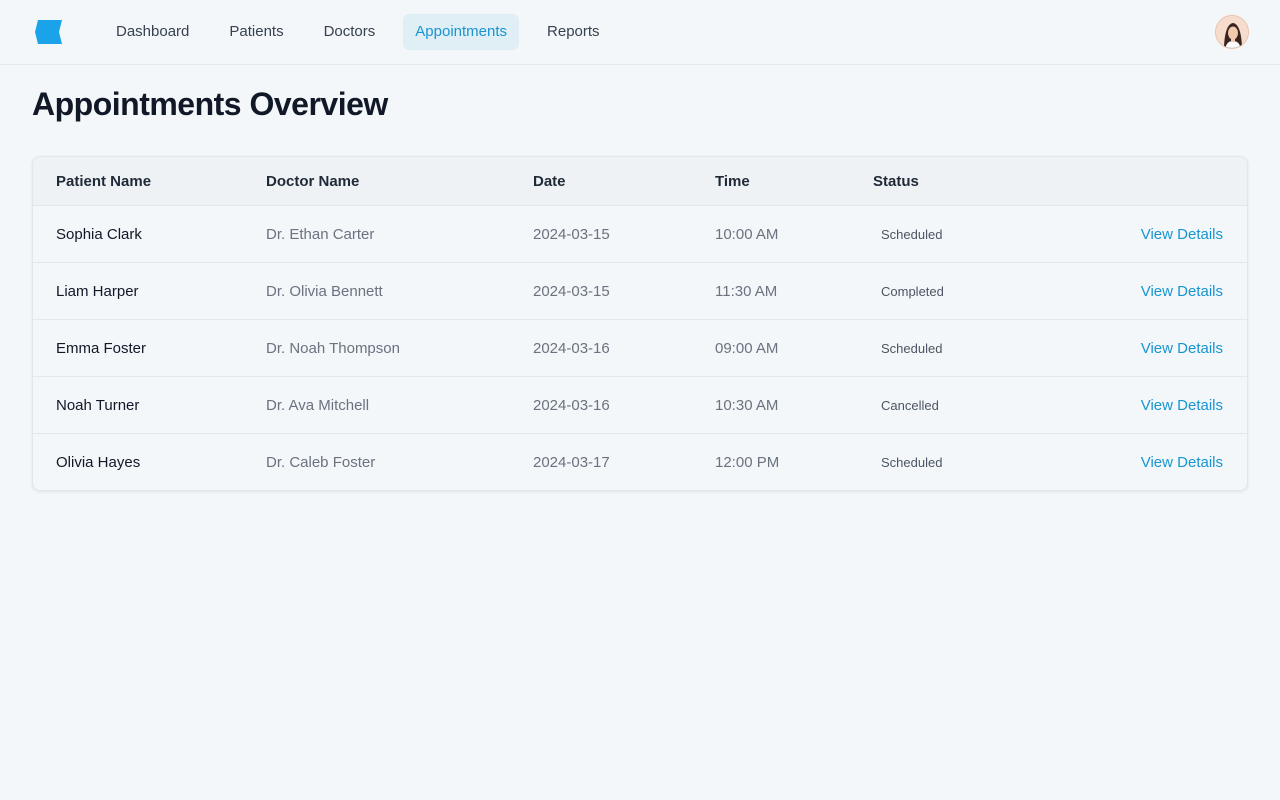 This screenshot has width=1280, height=800. I want to click on column-header-doctor: Doctor Name, so click(312, 181).